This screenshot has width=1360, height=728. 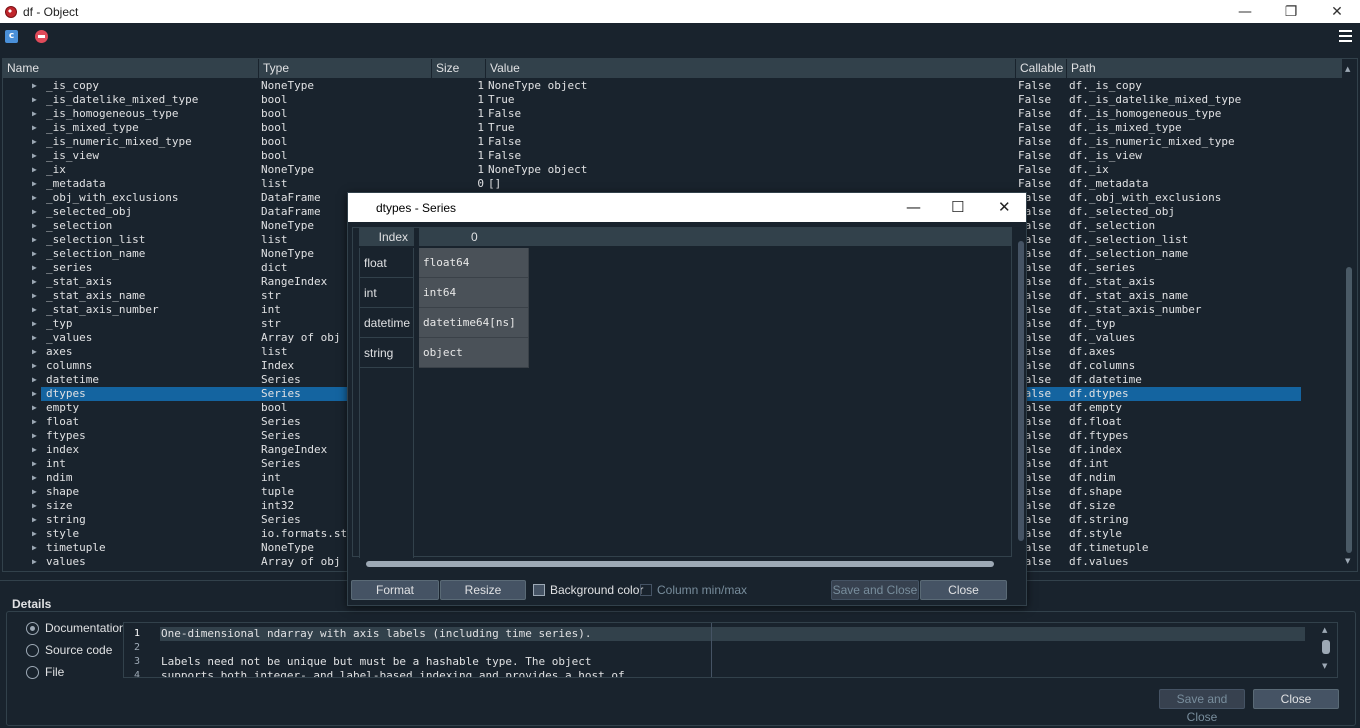 What do you see at coordinates (673, 184) in the screenshot?
I see `table-row: ▶ _metadata list 0 [] False df._metadata` at bounding box center [673, 184].